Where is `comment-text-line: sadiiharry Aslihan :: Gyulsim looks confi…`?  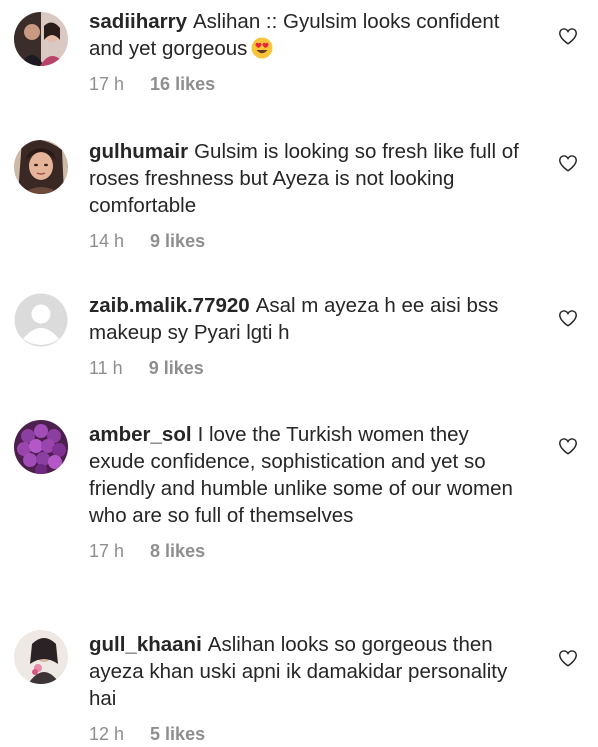 comment-text-line: sadiiharry Aslihan :: Gyulsim looks confi… is located at coordinates (309, 35).